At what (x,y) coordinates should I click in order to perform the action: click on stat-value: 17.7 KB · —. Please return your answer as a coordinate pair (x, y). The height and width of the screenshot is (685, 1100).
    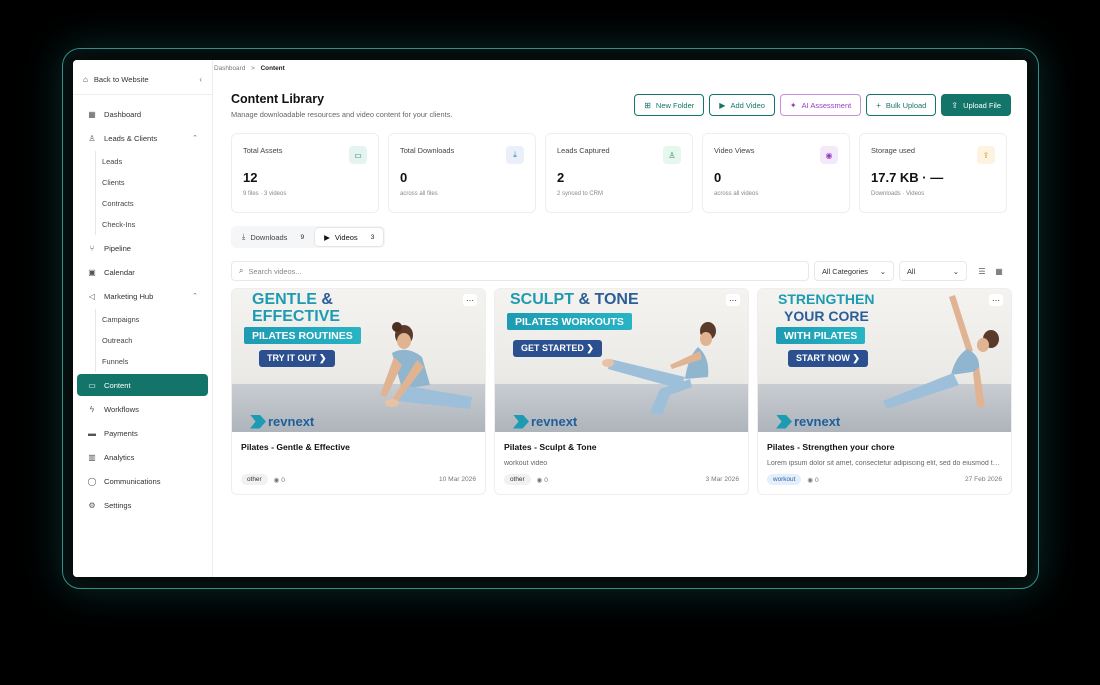
    Looking at the image, I should click on (907, 177).